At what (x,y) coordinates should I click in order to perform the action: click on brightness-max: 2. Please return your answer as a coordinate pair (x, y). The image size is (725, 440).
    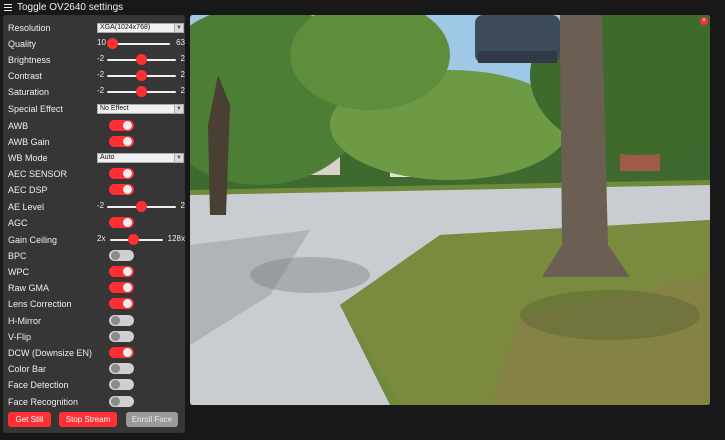
    Looking at the image, I should click on (182, 58).